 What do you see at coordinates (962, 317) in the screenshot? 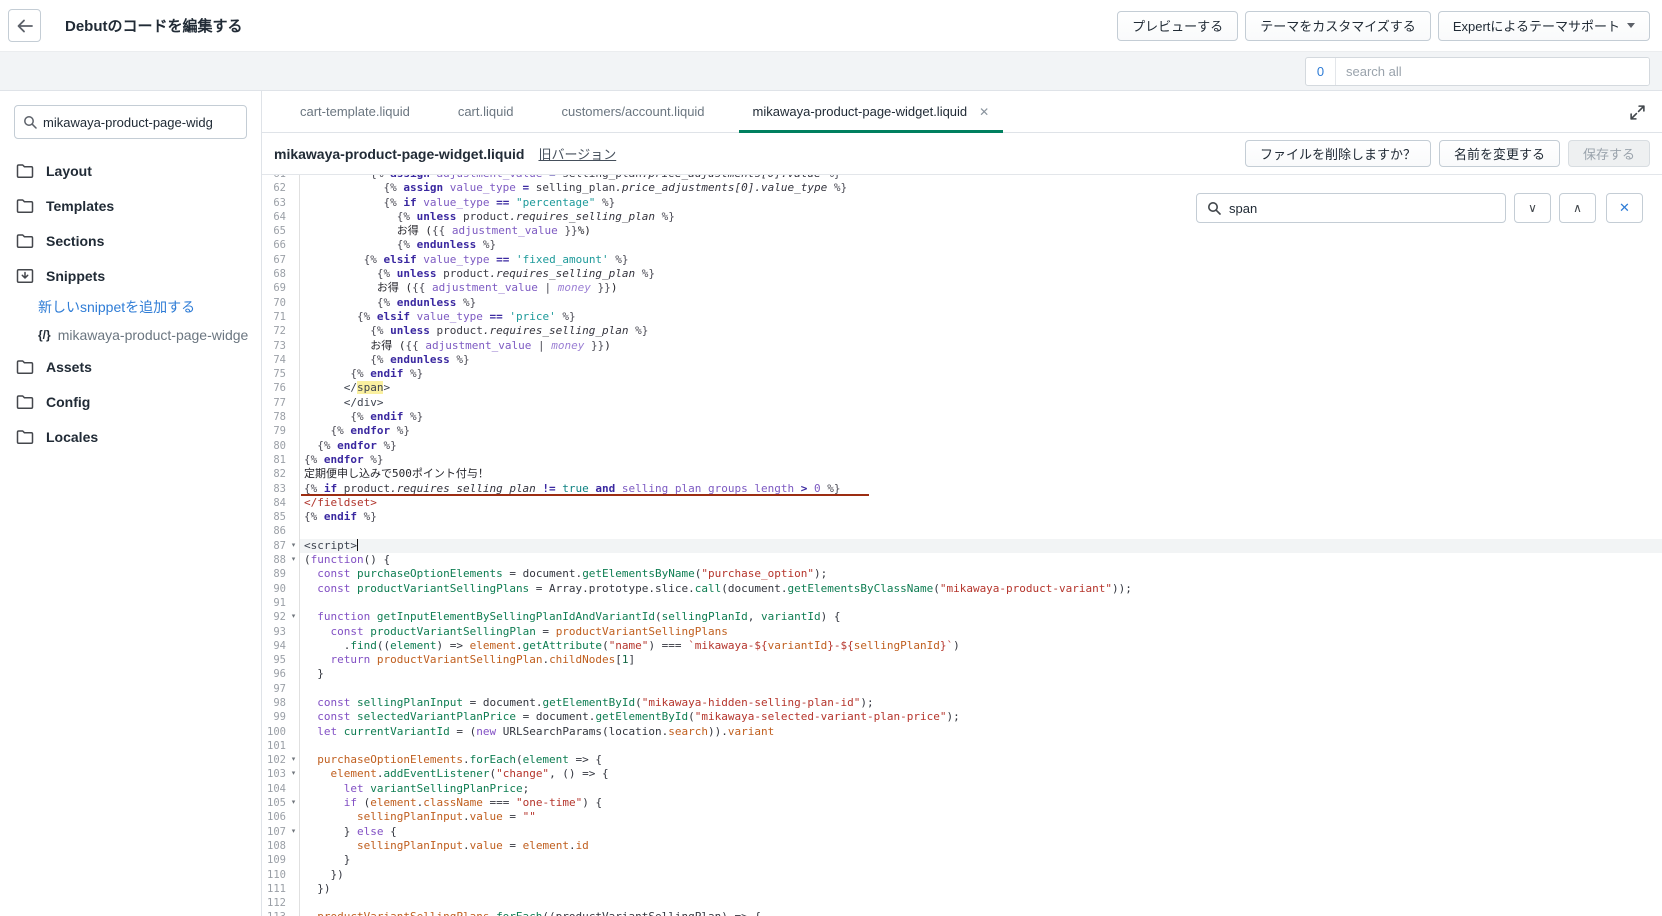
I see `code-line: 71 {% elsif value_type == 'price' %}` at bounding box center [962, 317].